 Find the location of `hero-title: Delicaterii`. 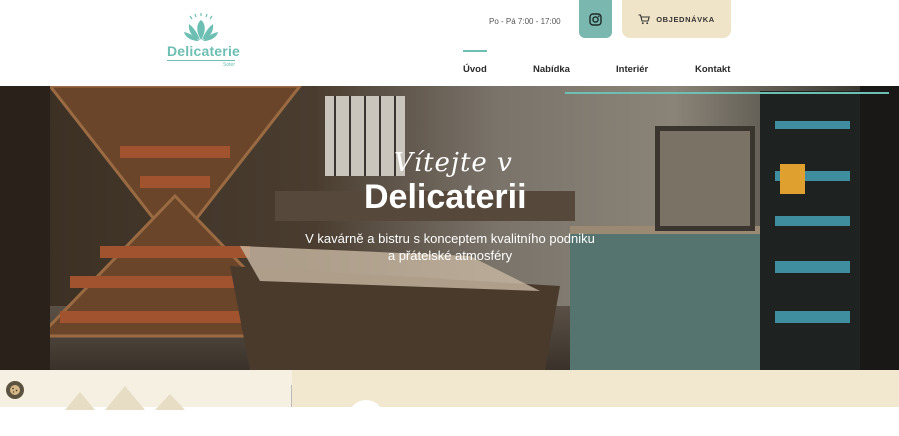

hero-title: Delicaterii is located at coordinates (445, 197).